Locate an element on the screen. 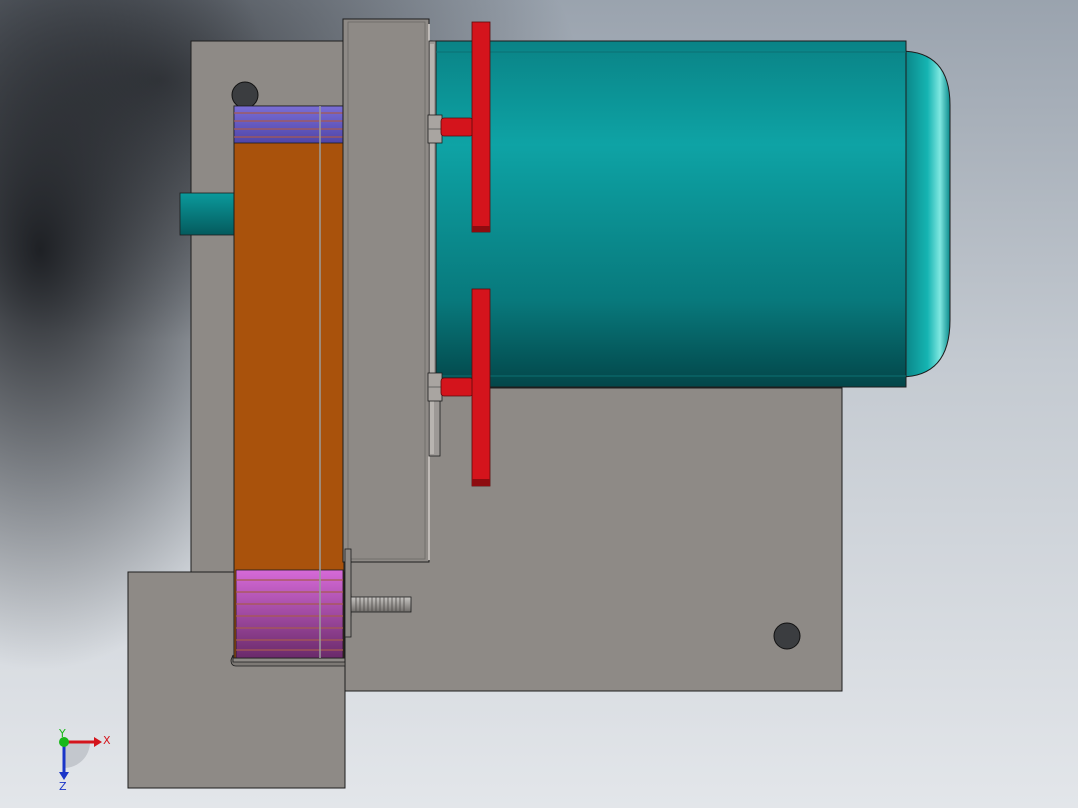 The width and height of the screenshot is (1078, 808). mounting-hole-top is located at coordinates (245, 95).